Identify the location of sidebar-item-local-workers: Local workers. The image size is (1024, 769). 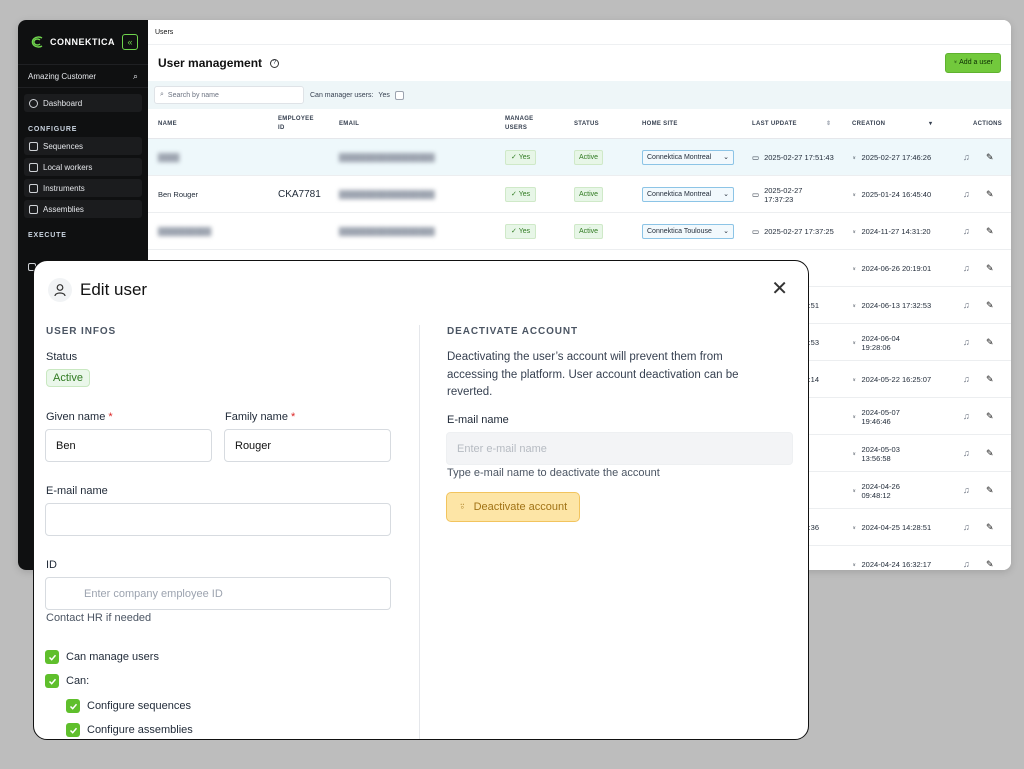
(83, 167).